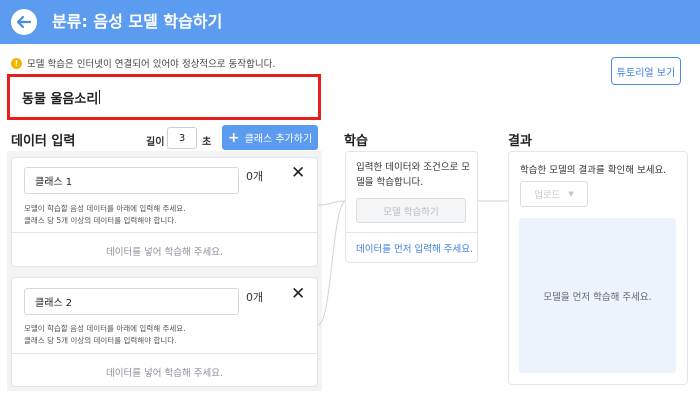 This screenshot has height=395, width=700. Describe the element at coordinates (278, 139) in the screenshot. I see `add-class-label: 클래스 추가하기` at that location.